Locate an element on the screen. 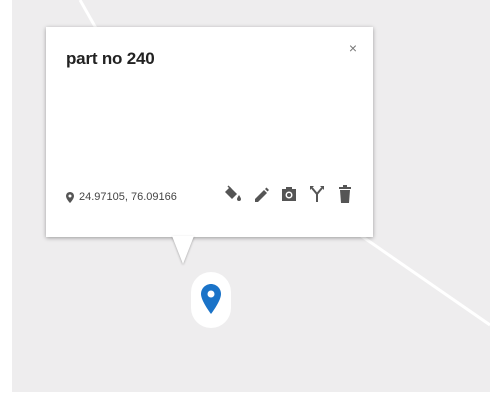 The width and height of the screenshot is (490, 403). paint-bucket-icon is located at coordinates (233, 194).